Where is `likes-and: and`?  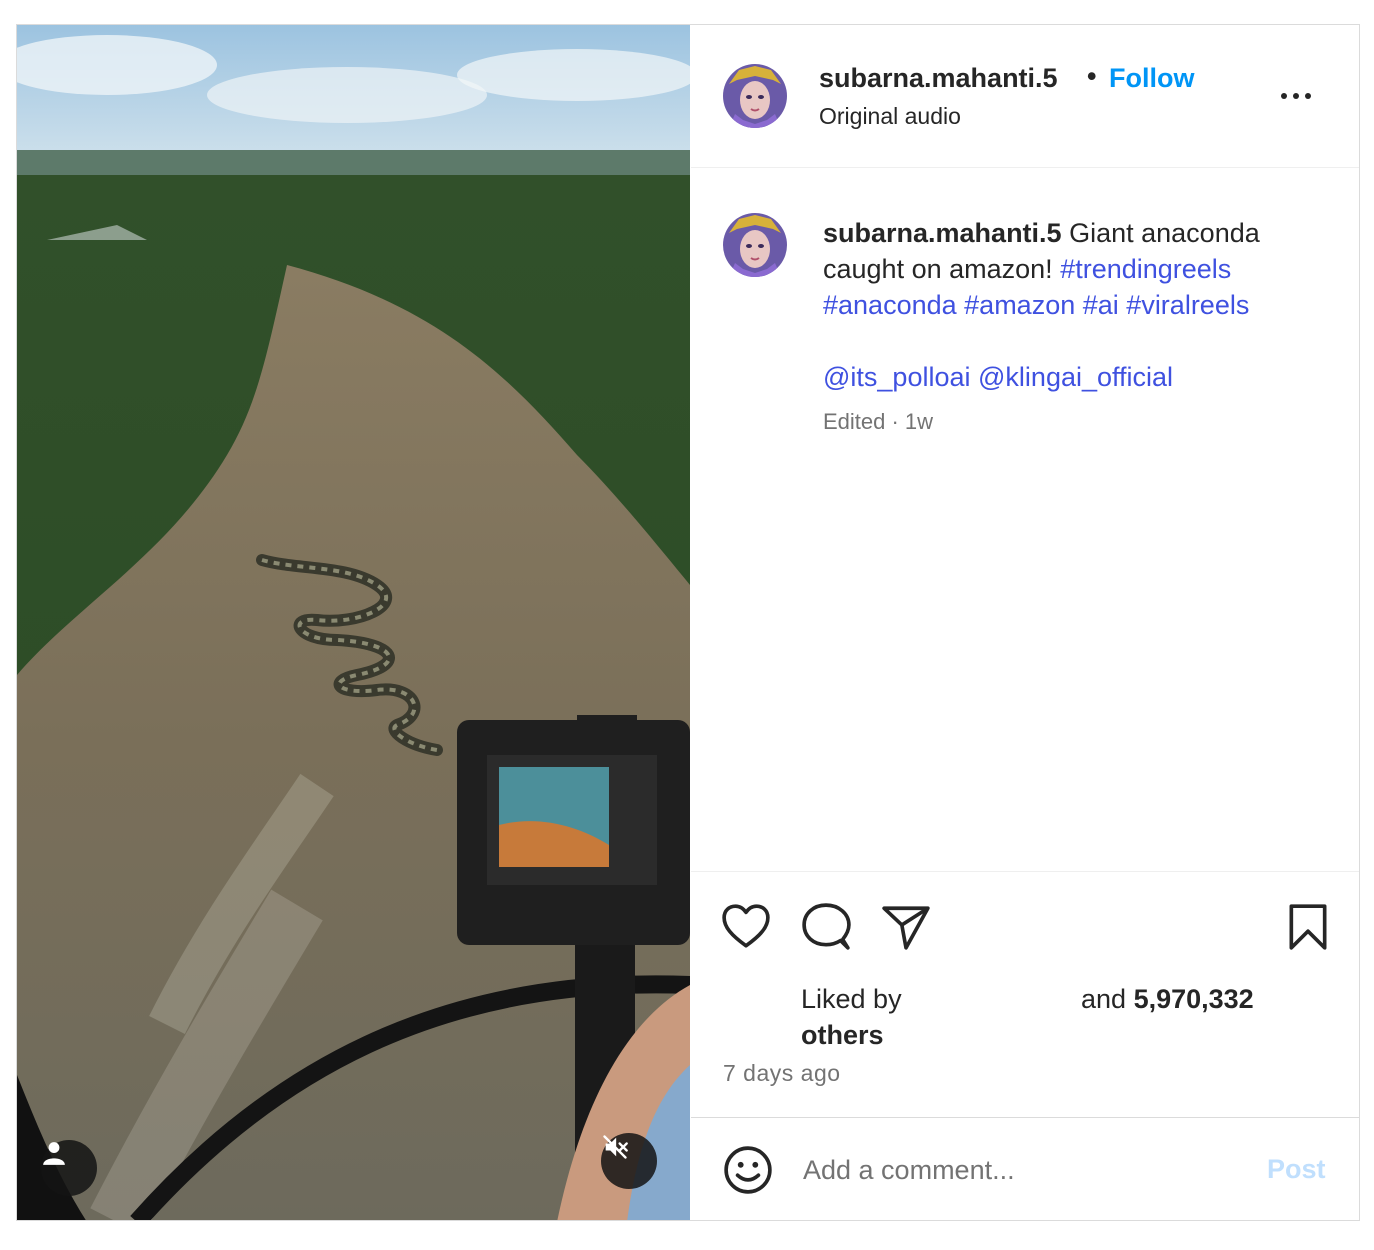 likes-and: and is located at coordinates (1104, 999).